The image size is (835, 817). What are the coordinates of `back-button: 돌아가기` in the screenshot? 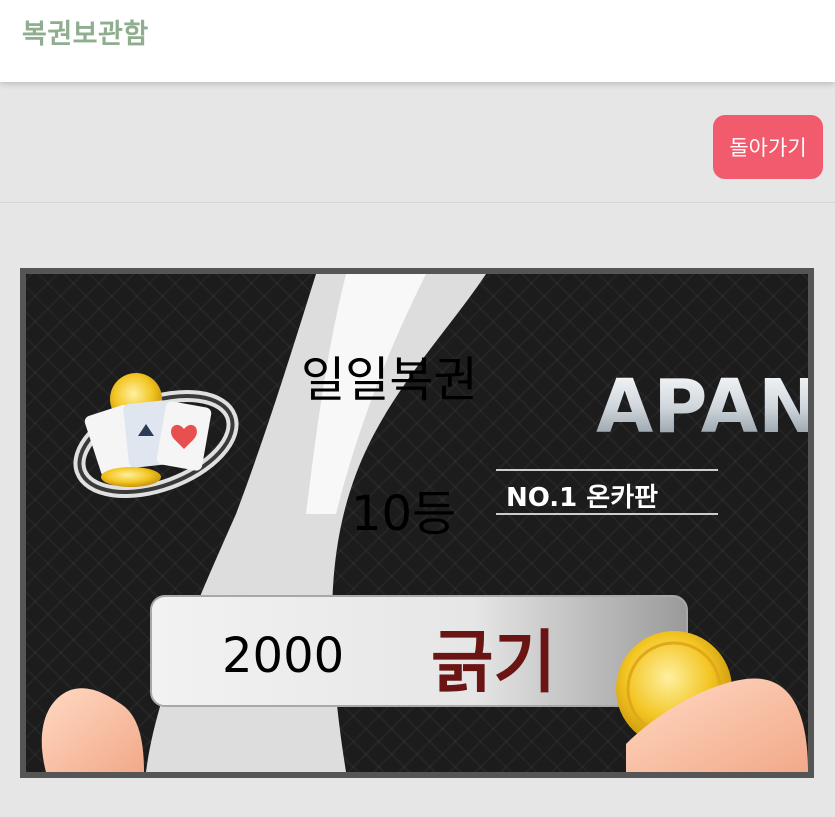 It's located at (768, 147).